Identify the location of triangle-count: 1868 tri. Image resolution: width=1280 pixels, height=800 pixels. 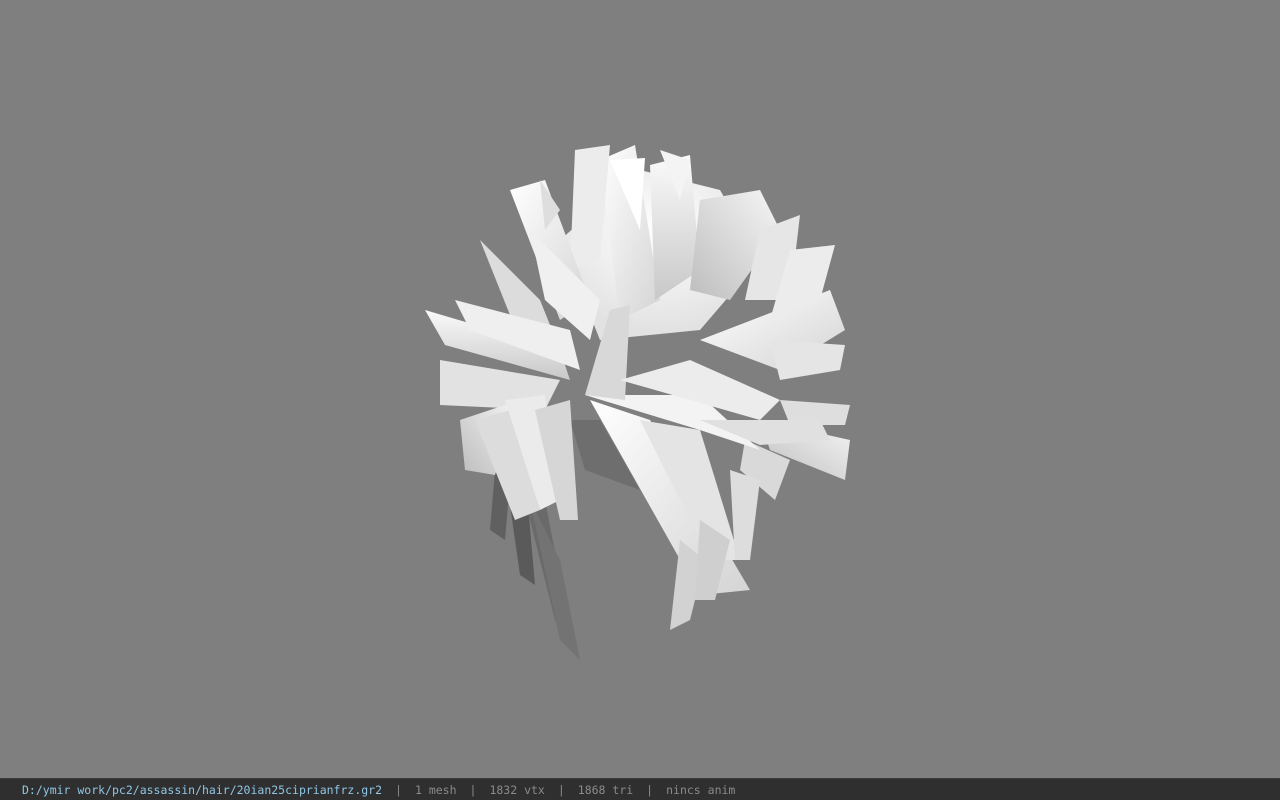
(605, 789).